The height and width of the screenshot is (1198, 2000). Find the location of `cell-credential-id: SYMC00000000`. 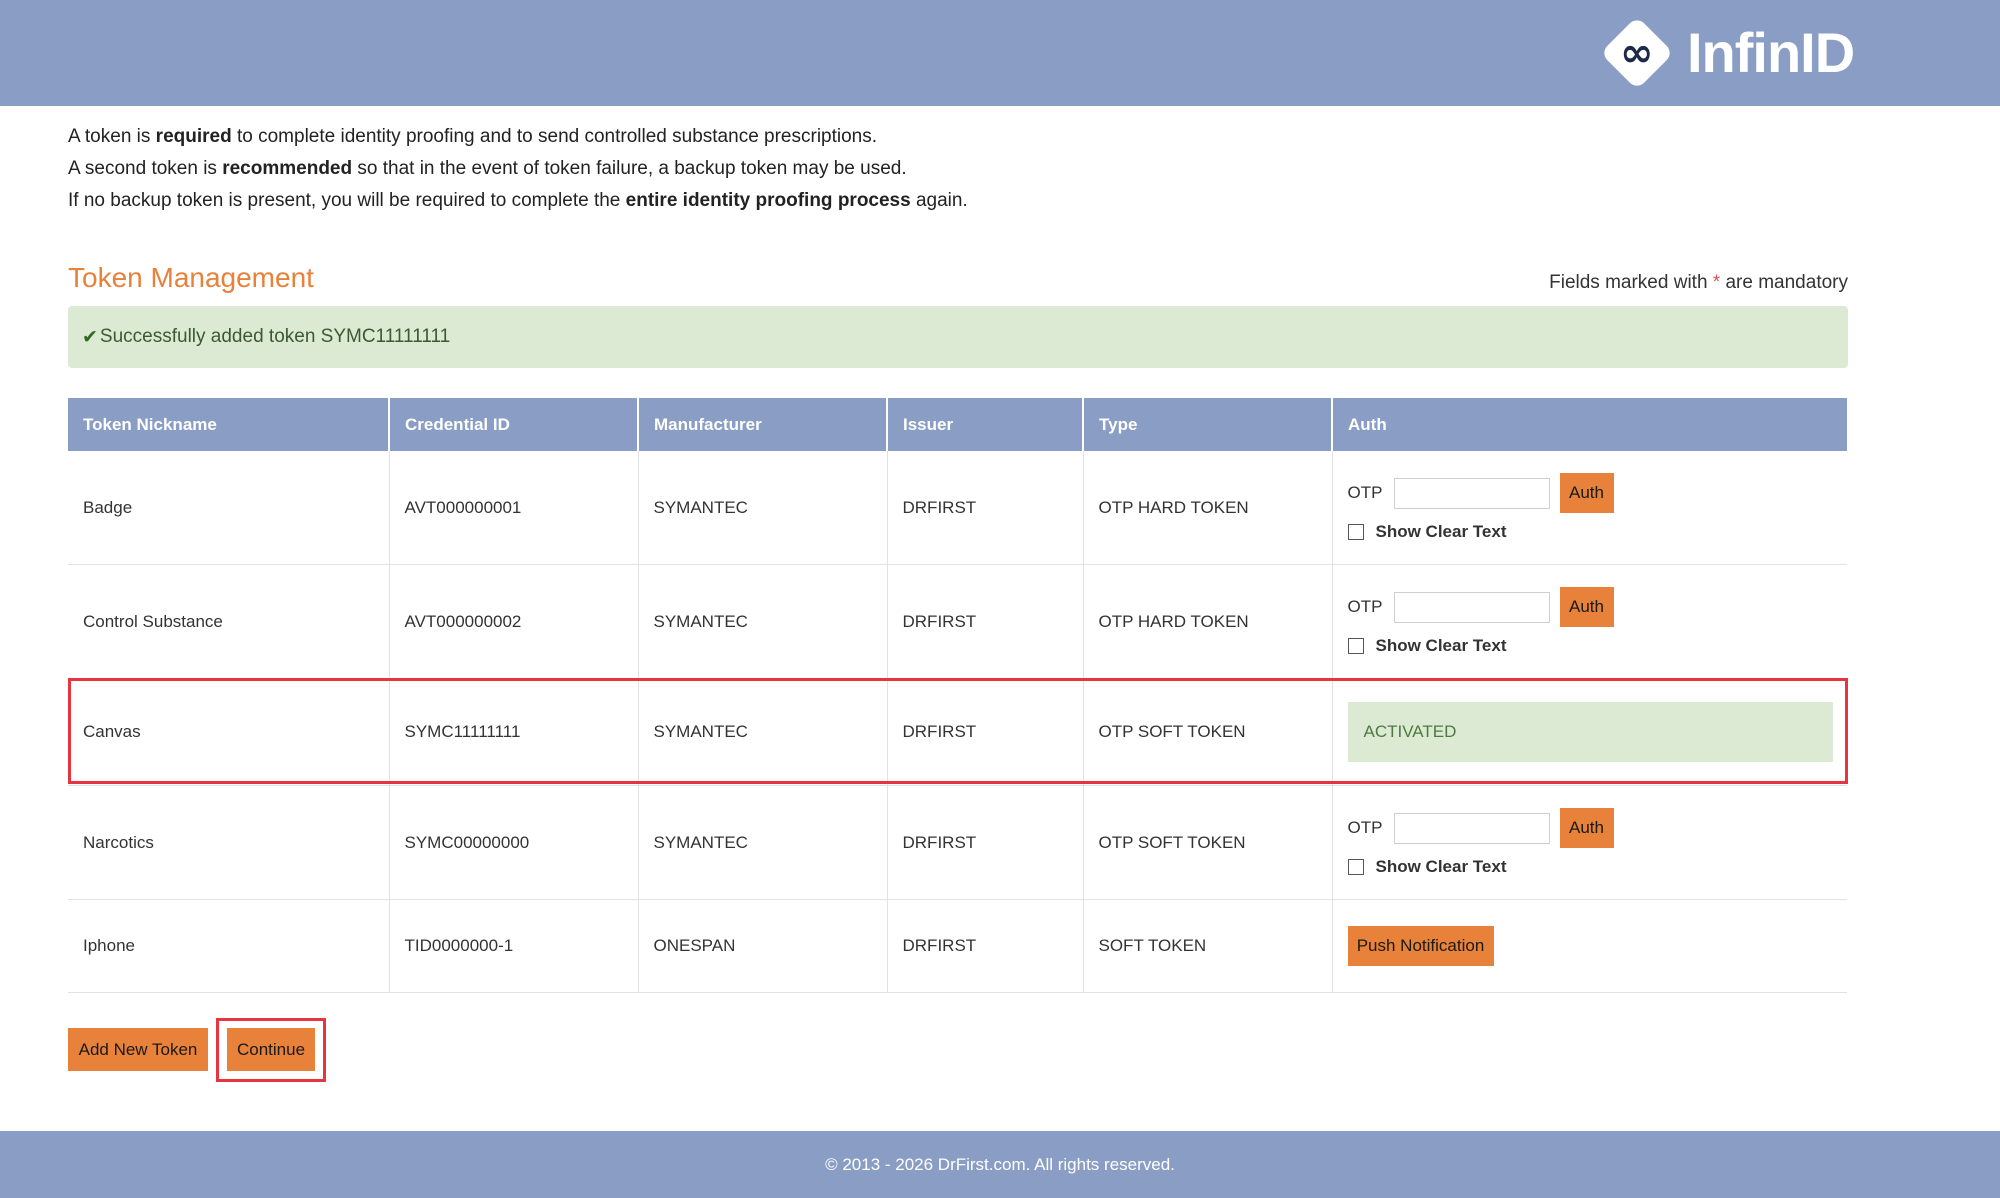

cell-credential-id: SYMC00000000 is located at coordinates (513, 842).